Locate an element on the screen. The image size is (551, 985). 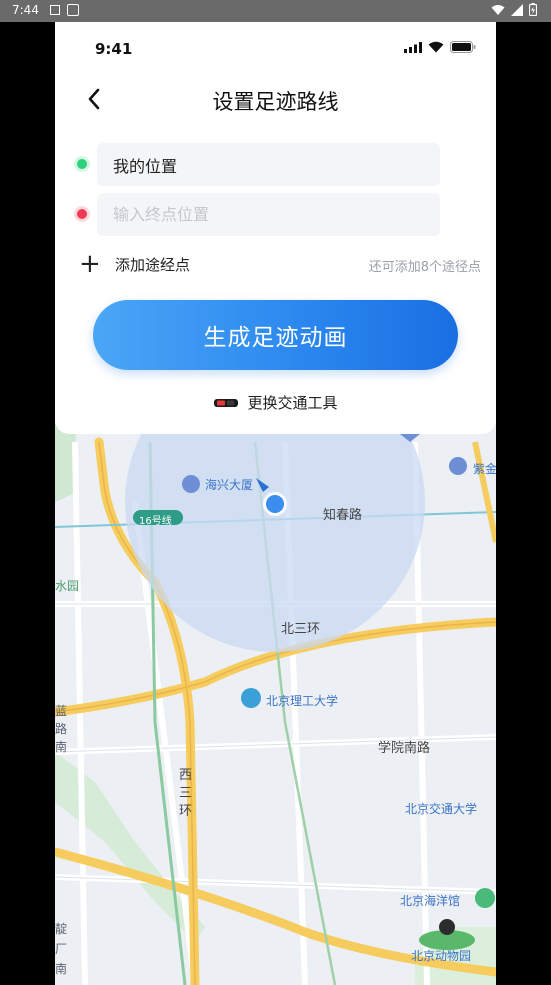
map-label-bit: 北京理工大学 is located at coordinates (302, 701).